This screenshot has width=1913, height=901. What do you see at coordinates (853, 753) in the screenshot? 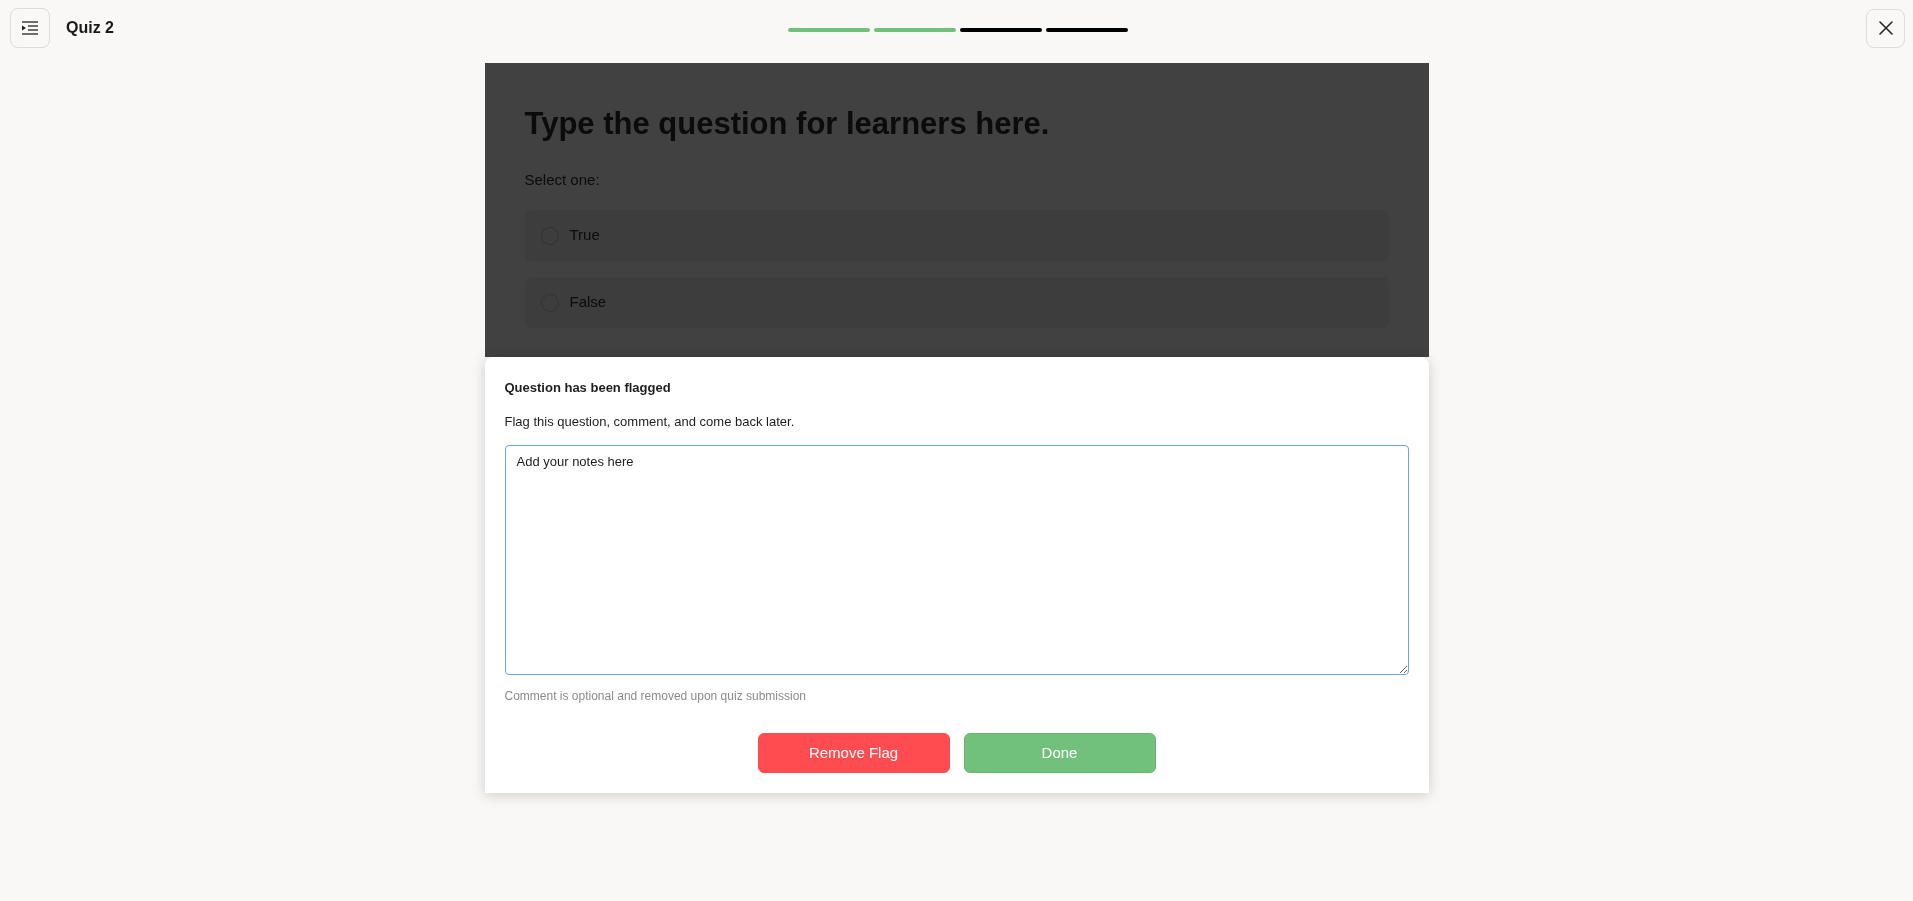
I see `remove-flag-button: Remove Flag` at bounding box center [853, 753].